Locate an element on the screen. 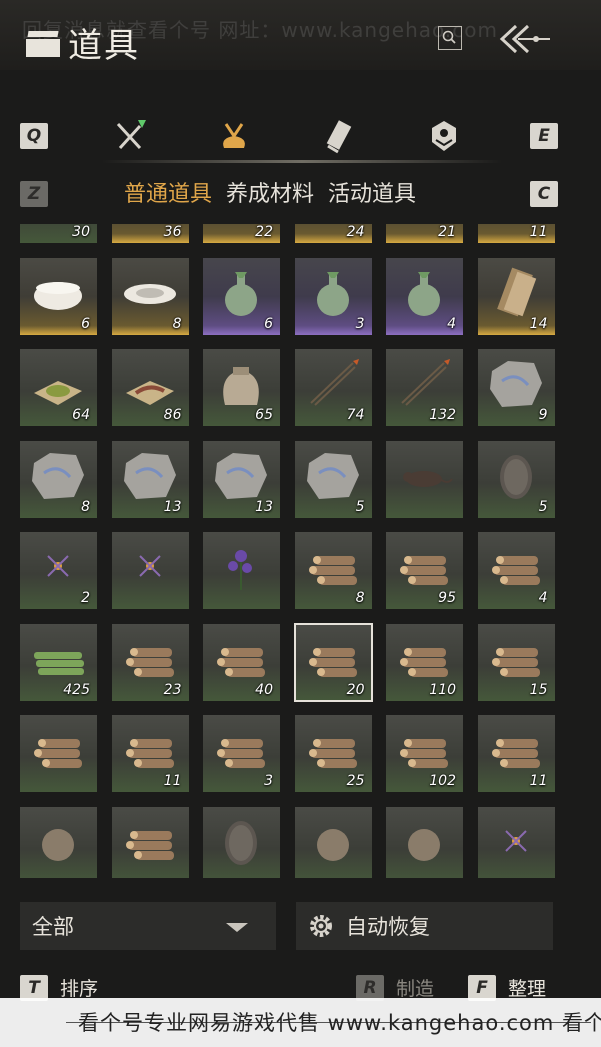  tab-prev-key: Q is located at coordinates (34, 136).